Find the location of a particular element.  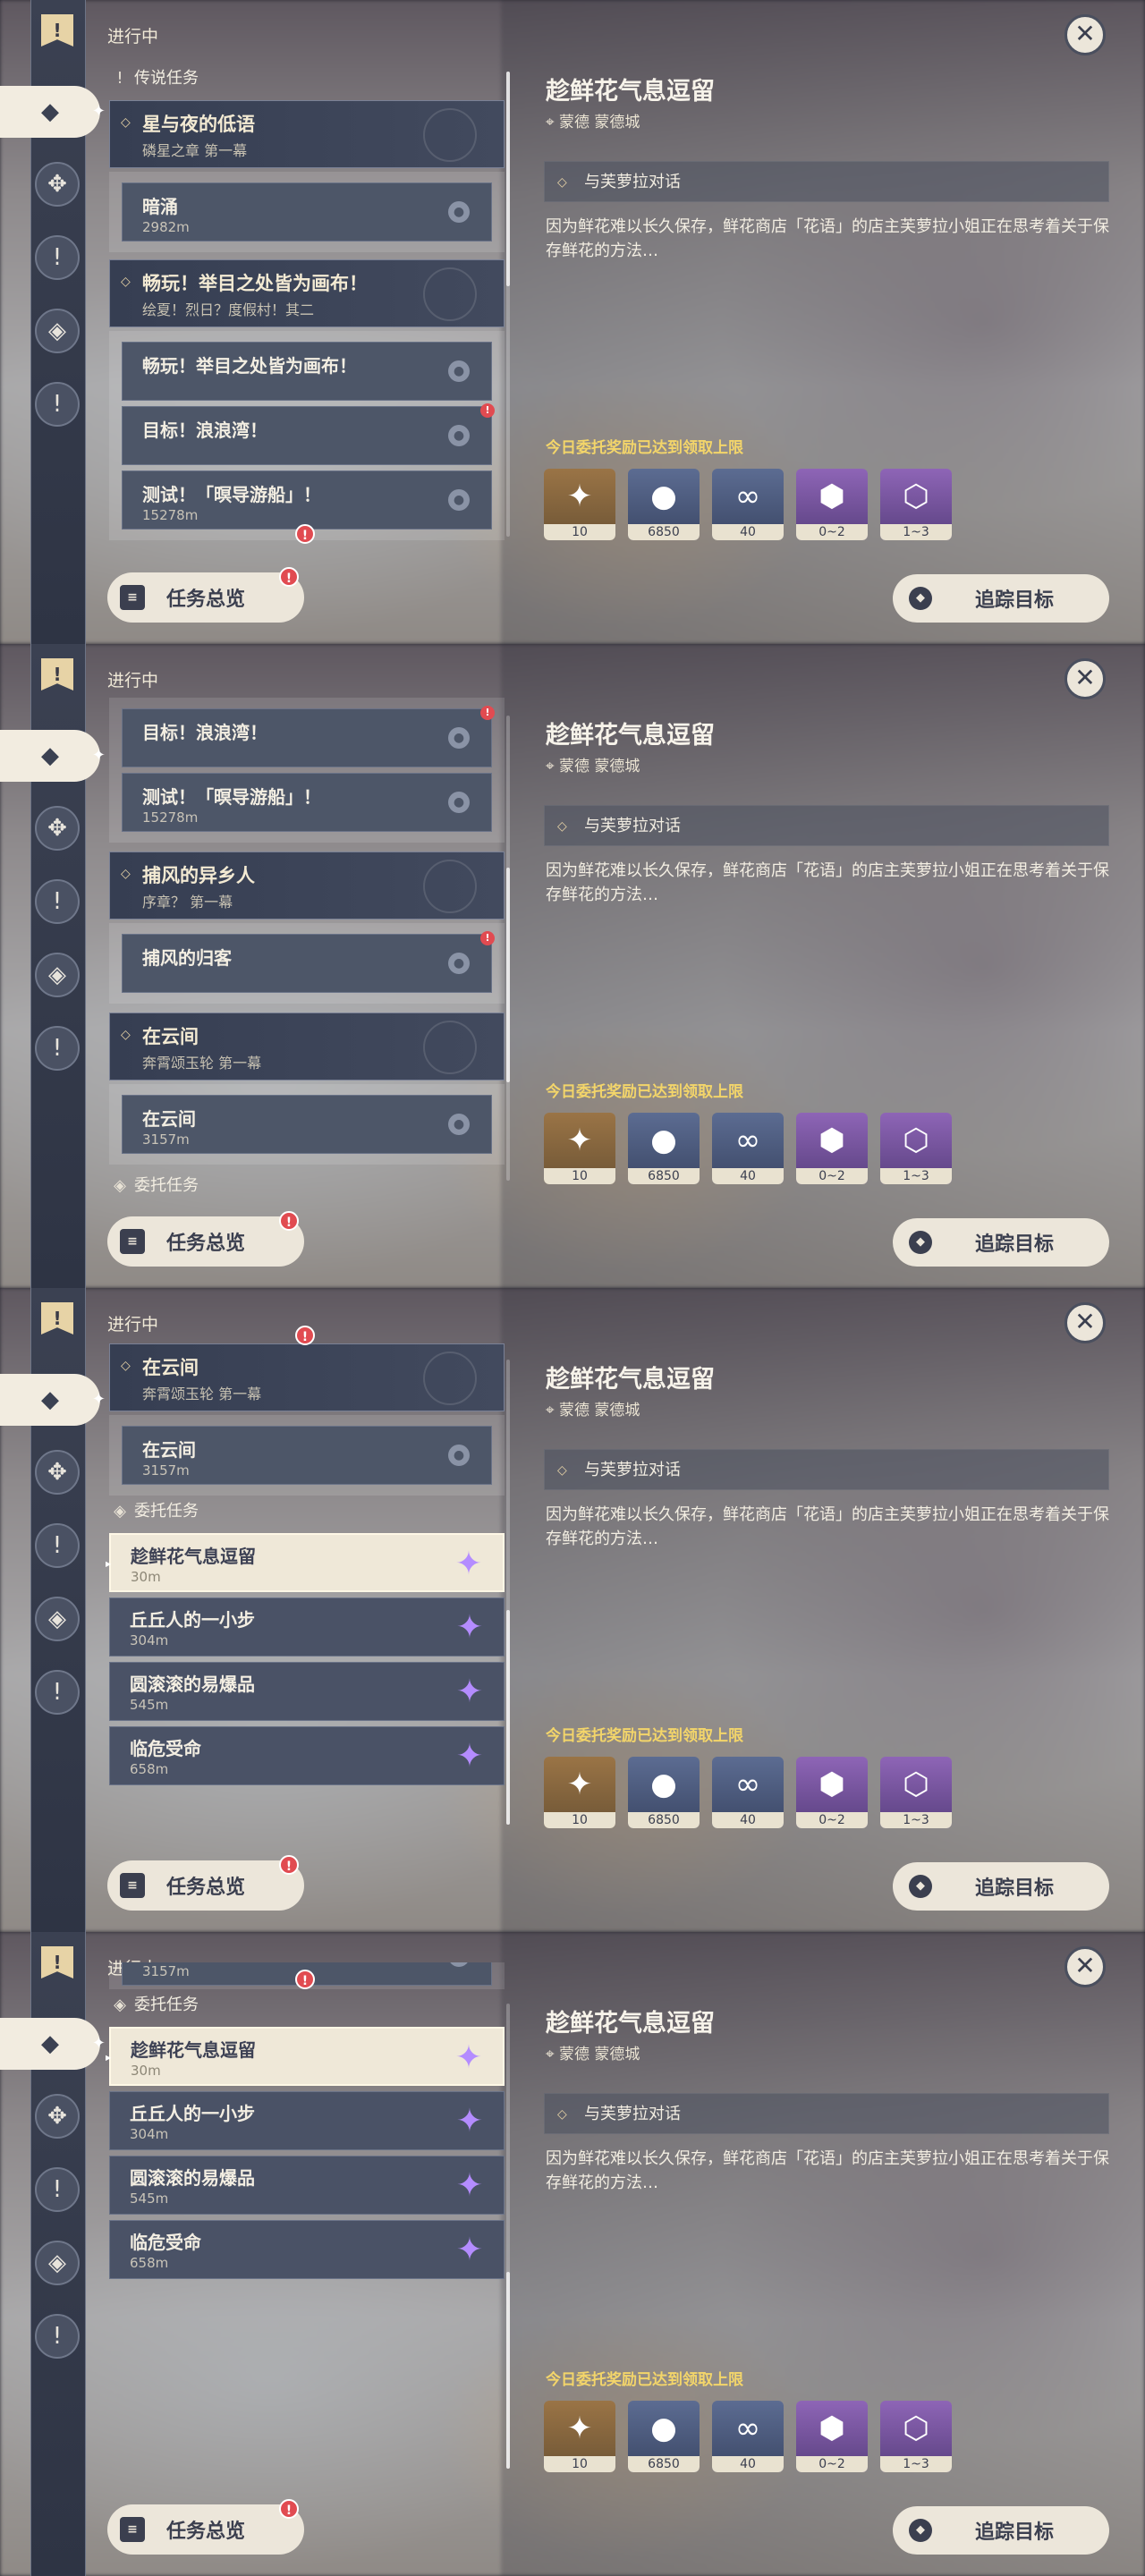

quest-name: 畅玩！举目之处皆为画布！ is located at coordinates (249, 366).